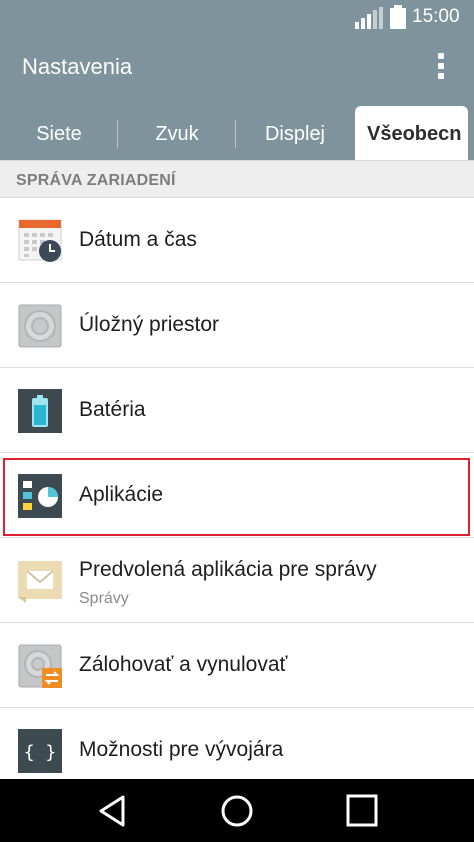 The height and width of the screenshot is (842, 474). Describe the element at coordinates (77, 66) in the screenshot. I see `page-title: Nastavenia` at that location.